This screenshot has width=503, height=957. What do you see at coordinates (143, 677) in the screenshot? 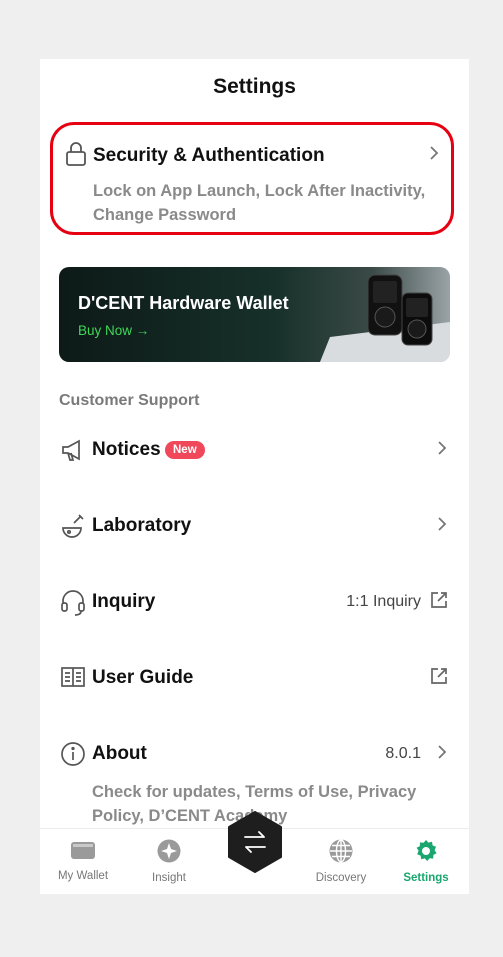
I see `user-guide-label: User Guide` at bounding box center [143, 677].